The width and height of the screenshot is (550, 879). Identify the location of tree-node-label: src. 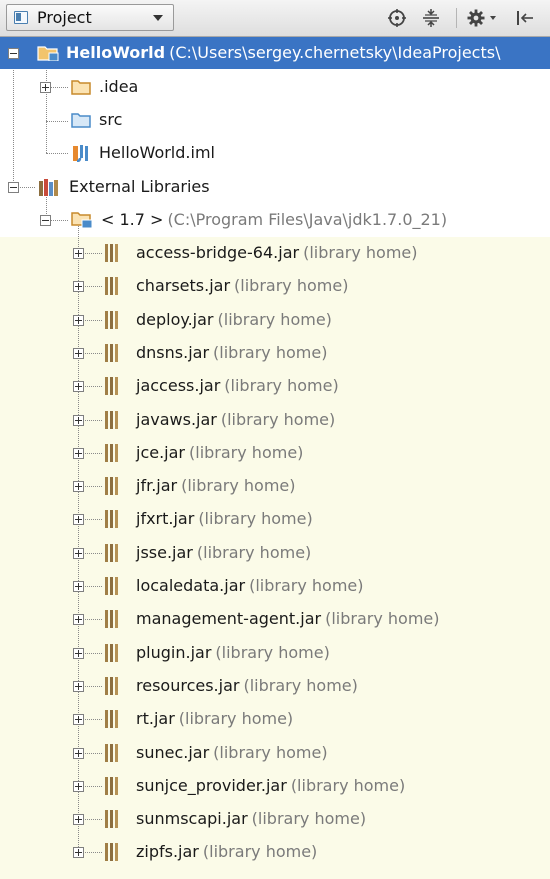
(111, 119).